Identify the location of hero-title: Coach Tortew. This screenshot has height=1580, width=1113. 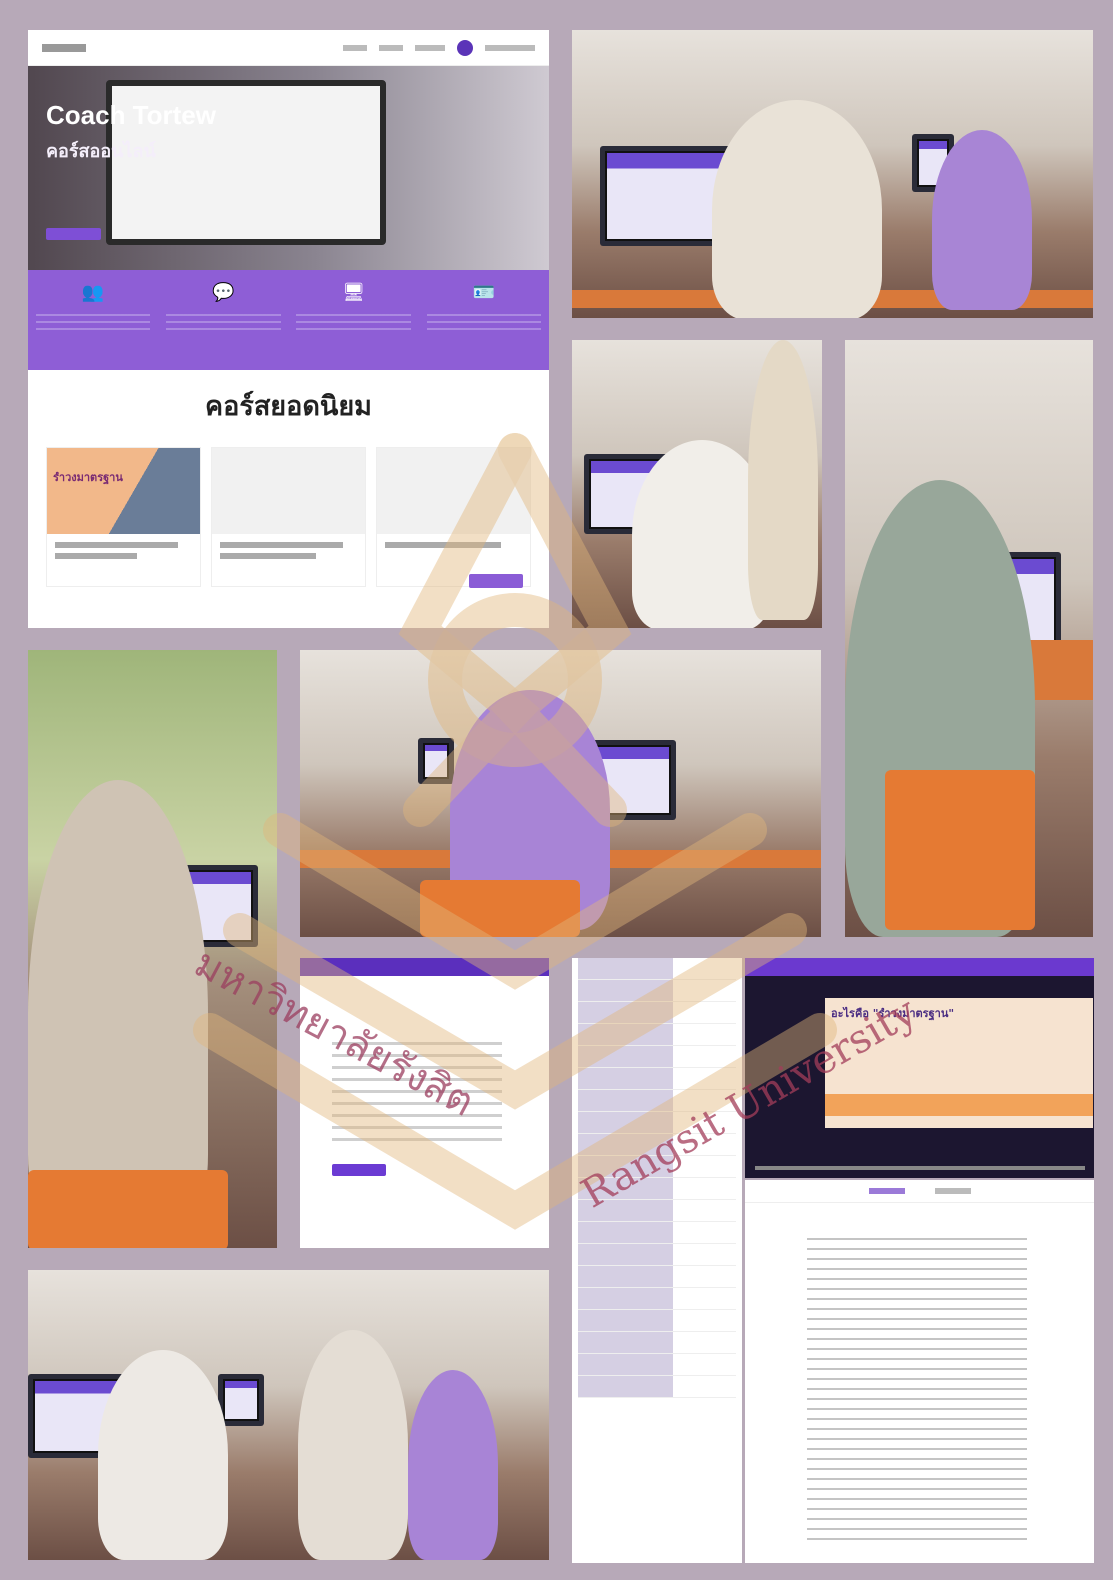
(131, 115).